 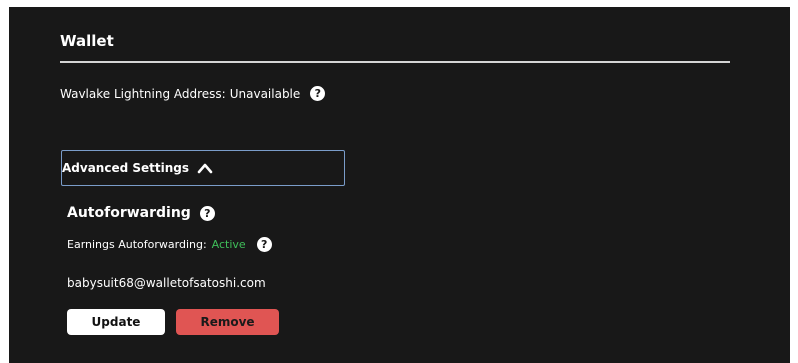 I want to click on earnings-autoforwarding-label: Earnings Autoforwarding:, so click(x=137, y=244).